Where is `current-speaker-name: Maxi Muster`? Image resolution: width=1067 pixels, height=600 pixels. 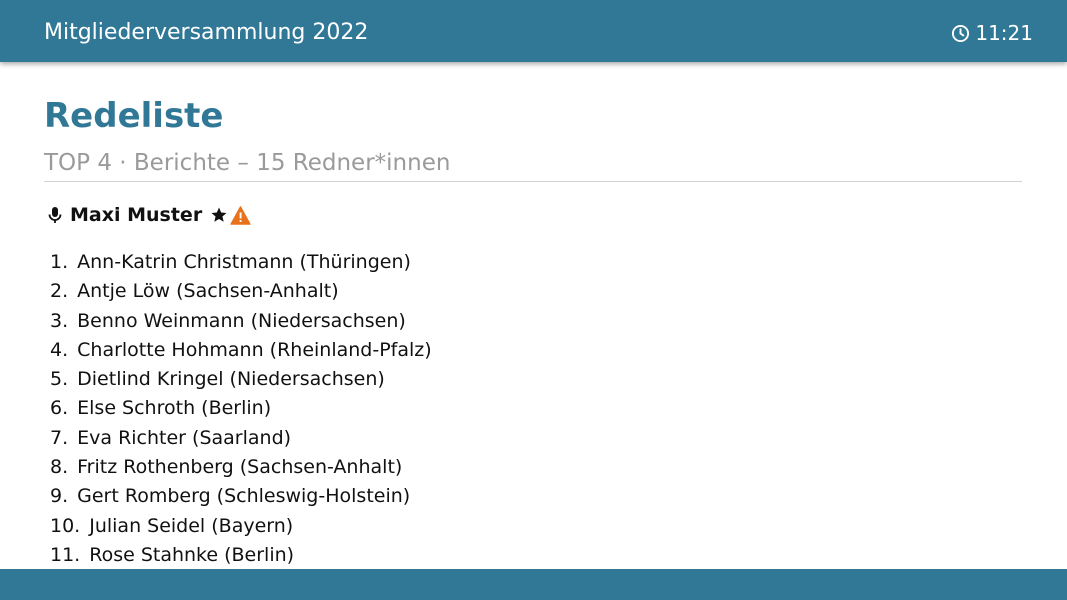
current-speaker-name: Maxi Muster is located at coordinates (136, 215).